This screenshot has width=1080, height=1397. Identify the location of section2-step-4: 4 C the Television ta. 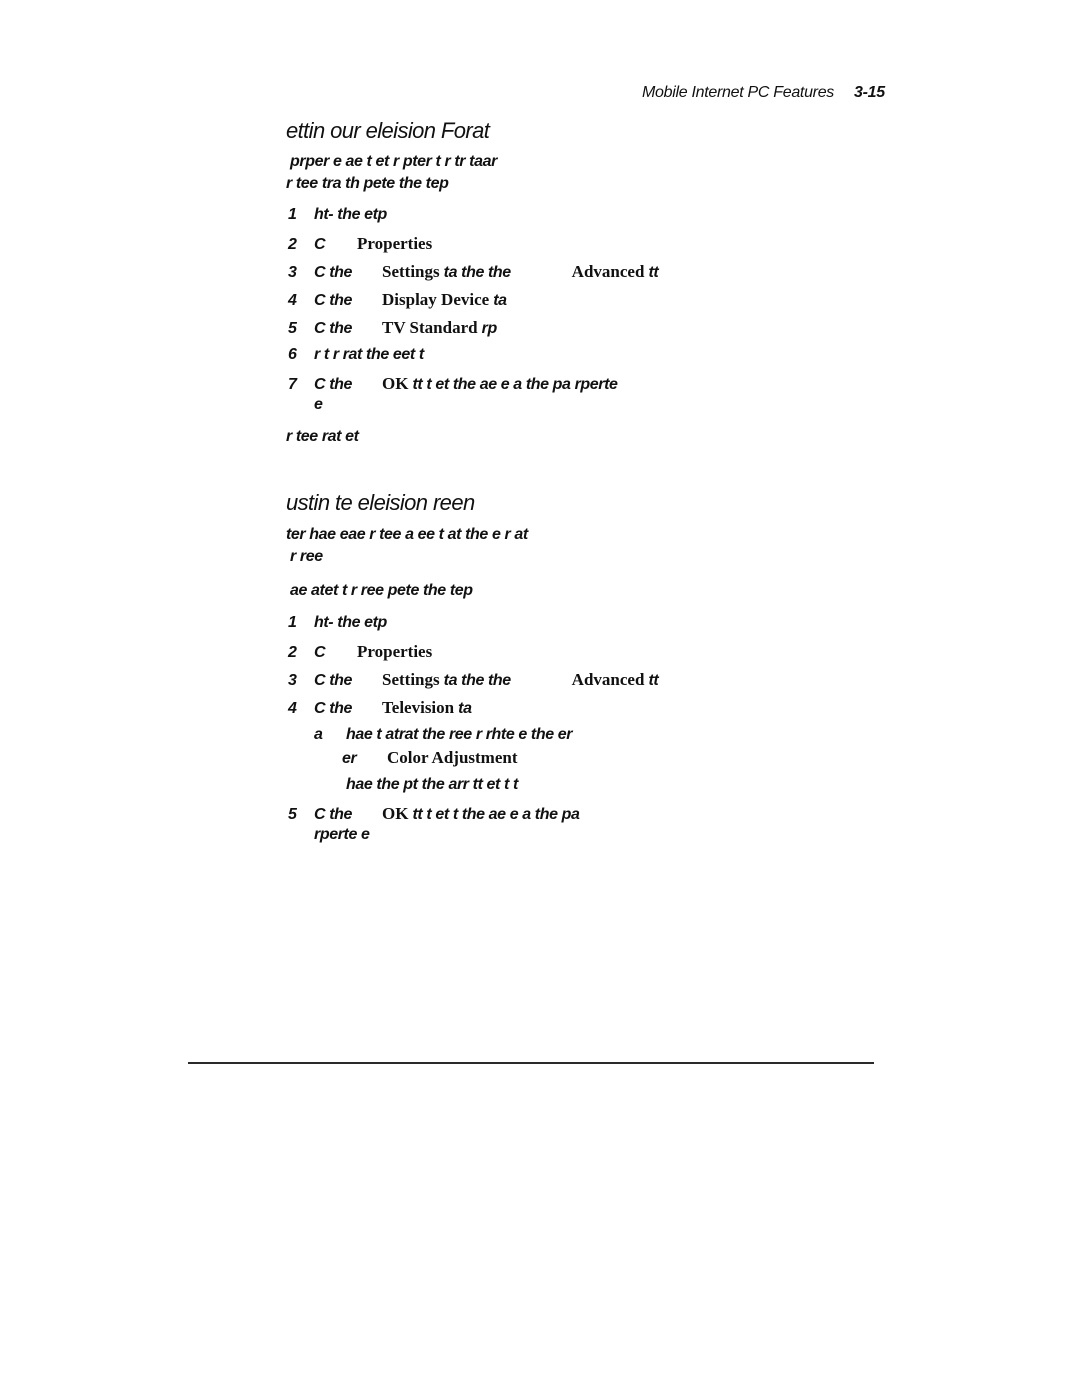
(380, 708).